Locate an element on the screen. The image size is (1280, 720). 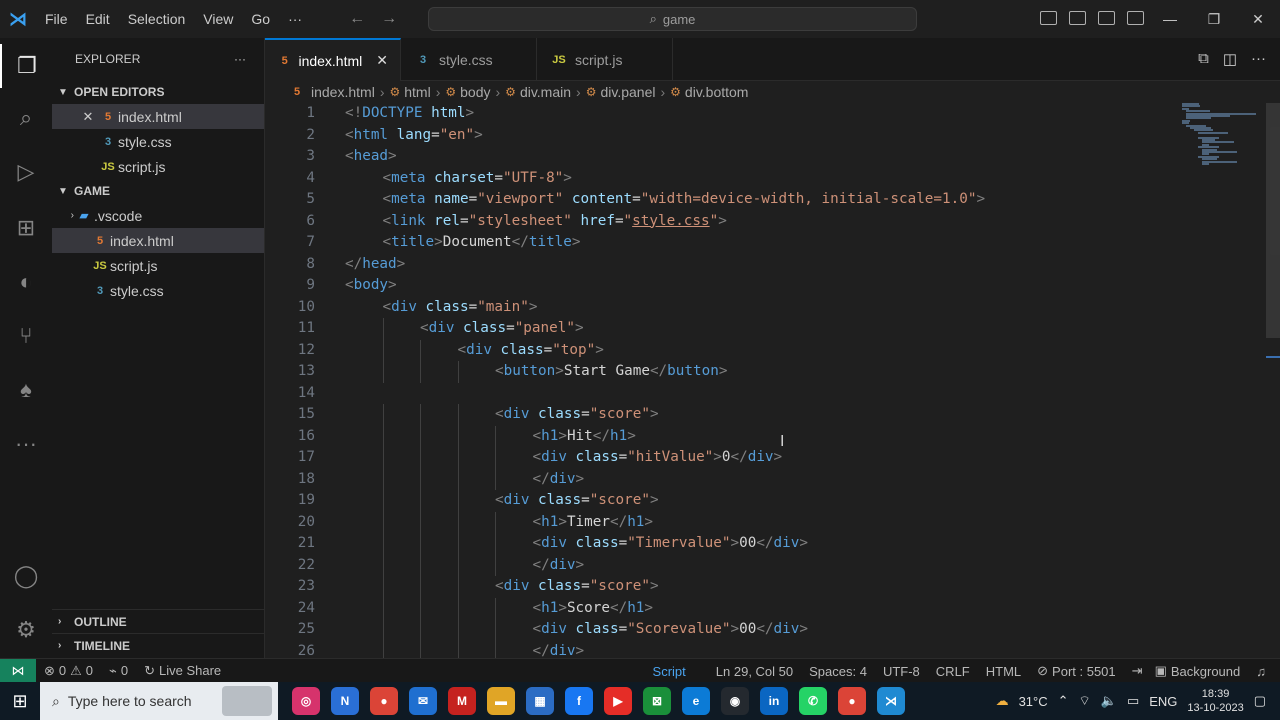
code-line: 3 <head> is located at coordinates (772, 157).